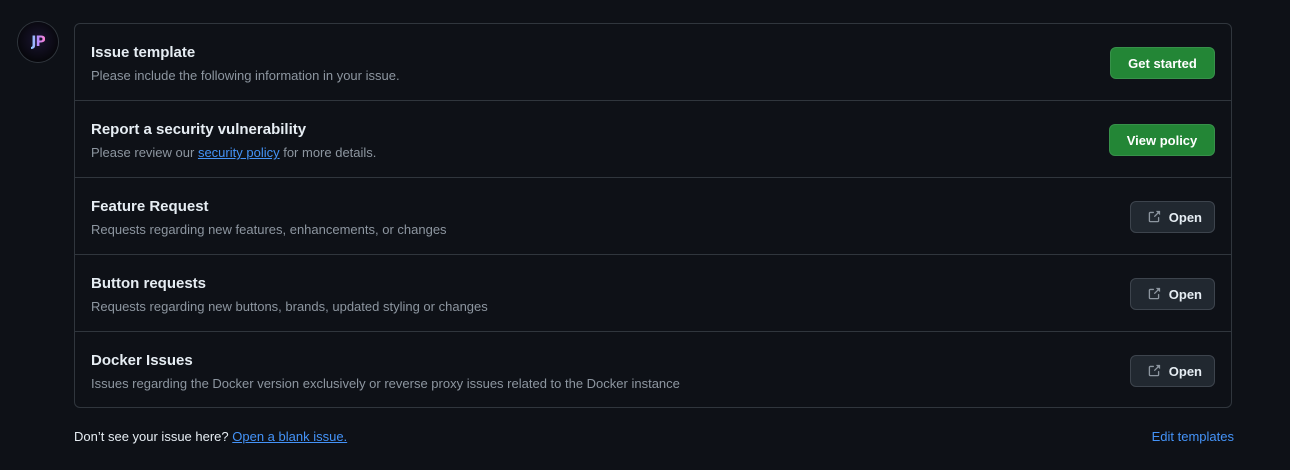 This screenshot has height=470, width=1290. I want to click on open-blank-issue-link: Open a blank issue., so click(289, 436).